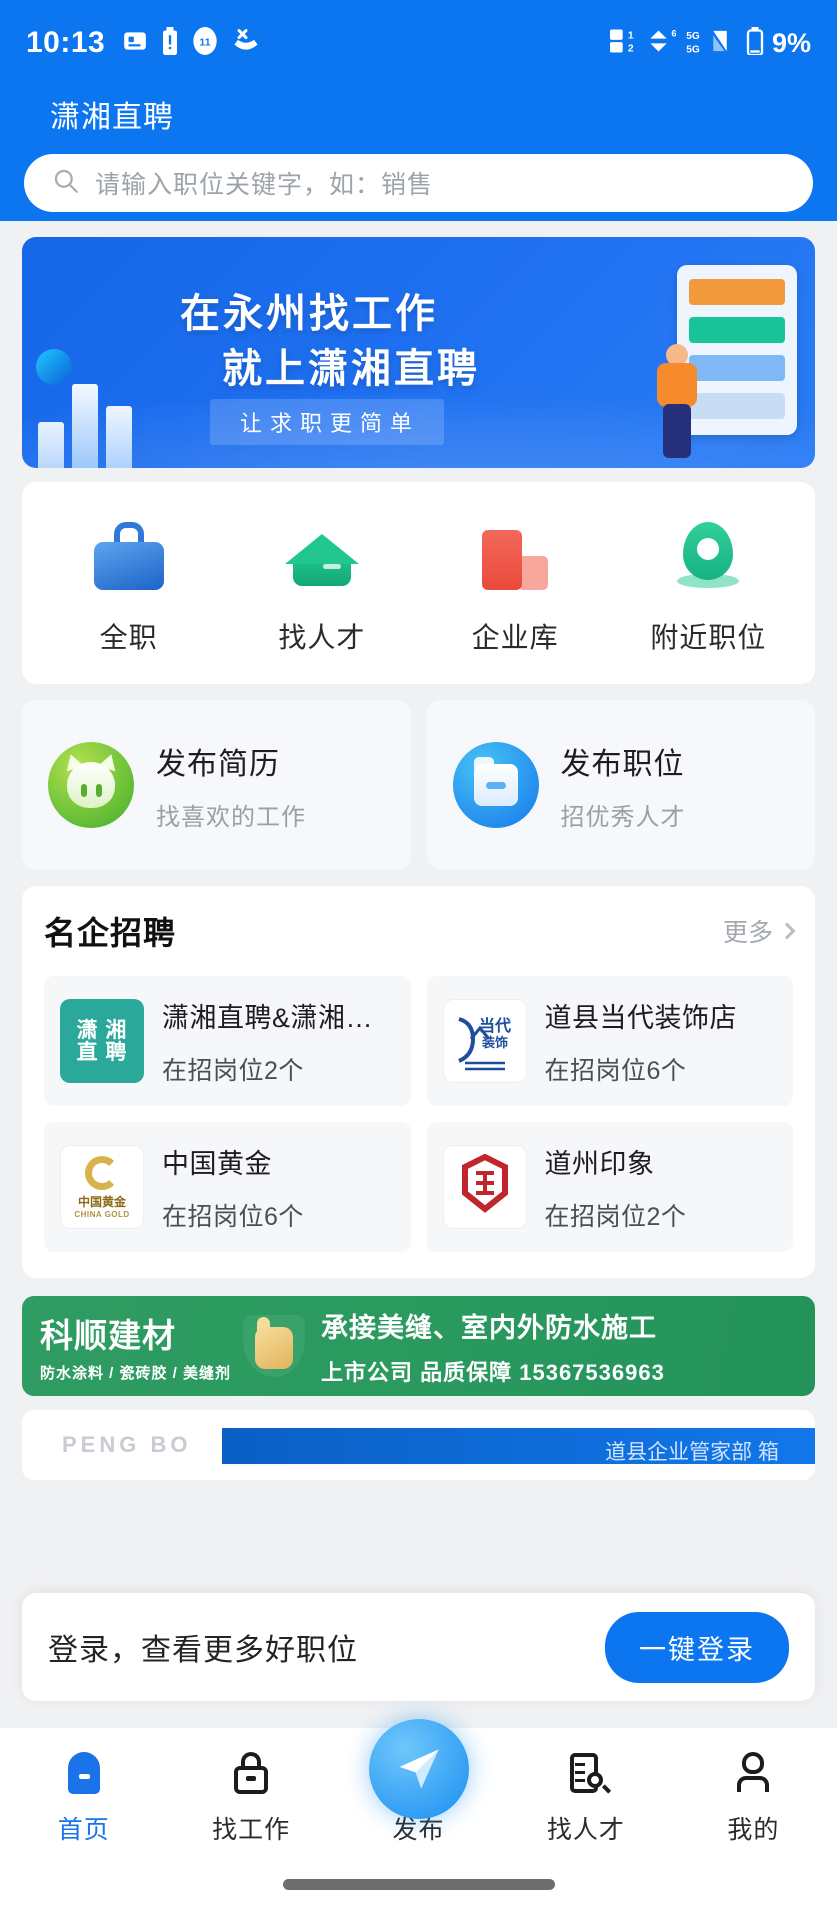 The width and height of the screenshot is (837, 1914). What do you see at coordinates (322, 637) in the screenshot?
I see `quick-action-label: 找人才` at bounding box center [322, 637].